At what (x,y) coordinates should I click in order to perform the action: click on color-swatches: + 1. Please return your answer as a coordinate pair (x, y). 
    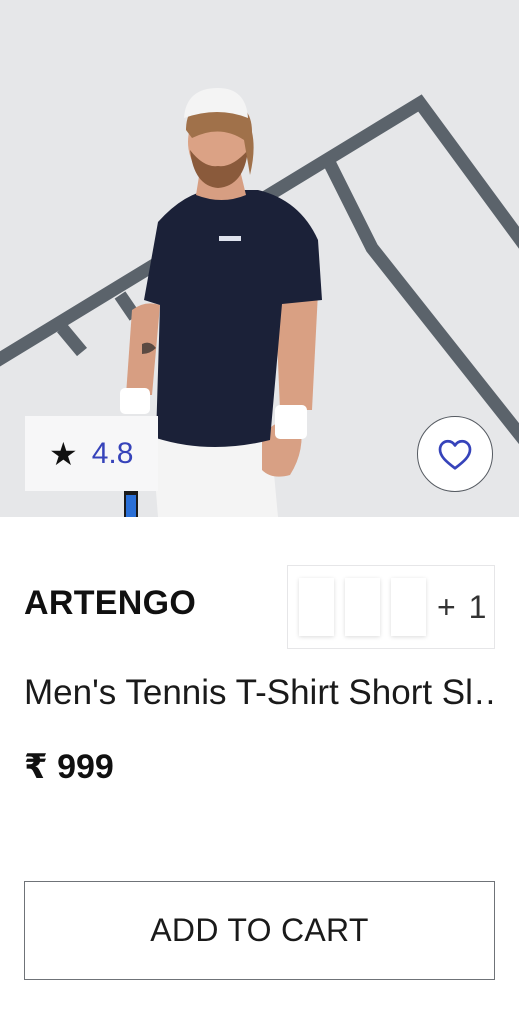
    Looking at the image, I should click on (391, 607).